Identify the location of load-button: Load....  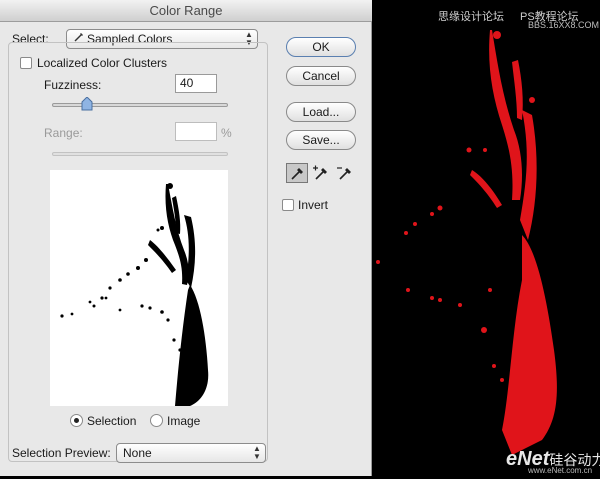
(321, 112).